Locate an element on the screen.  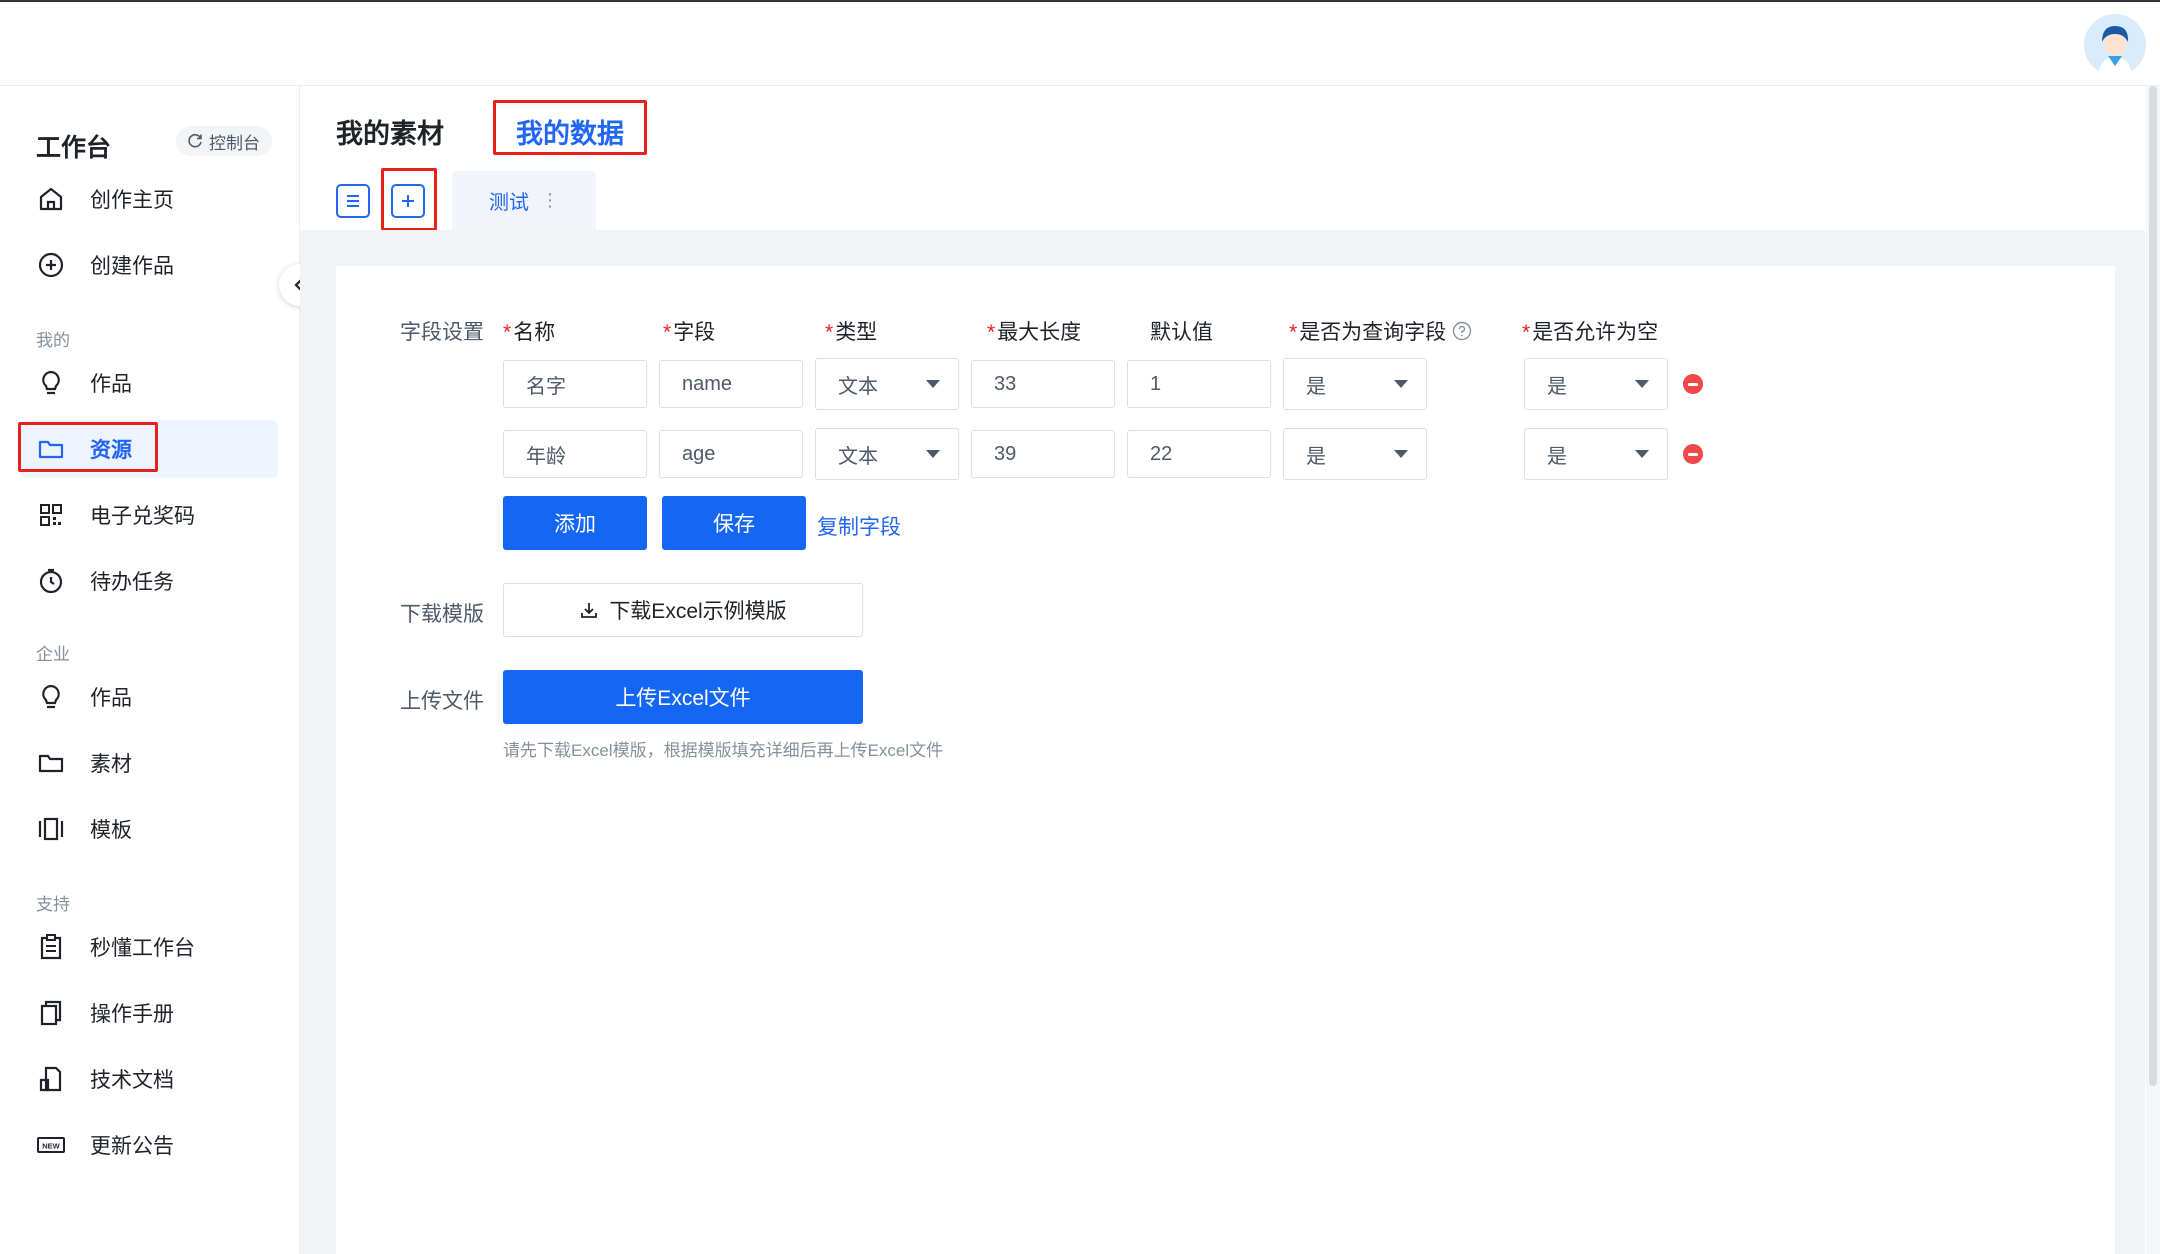
sidebar-item-enterprise-works: 作品 is located at coordinates (149, 697).